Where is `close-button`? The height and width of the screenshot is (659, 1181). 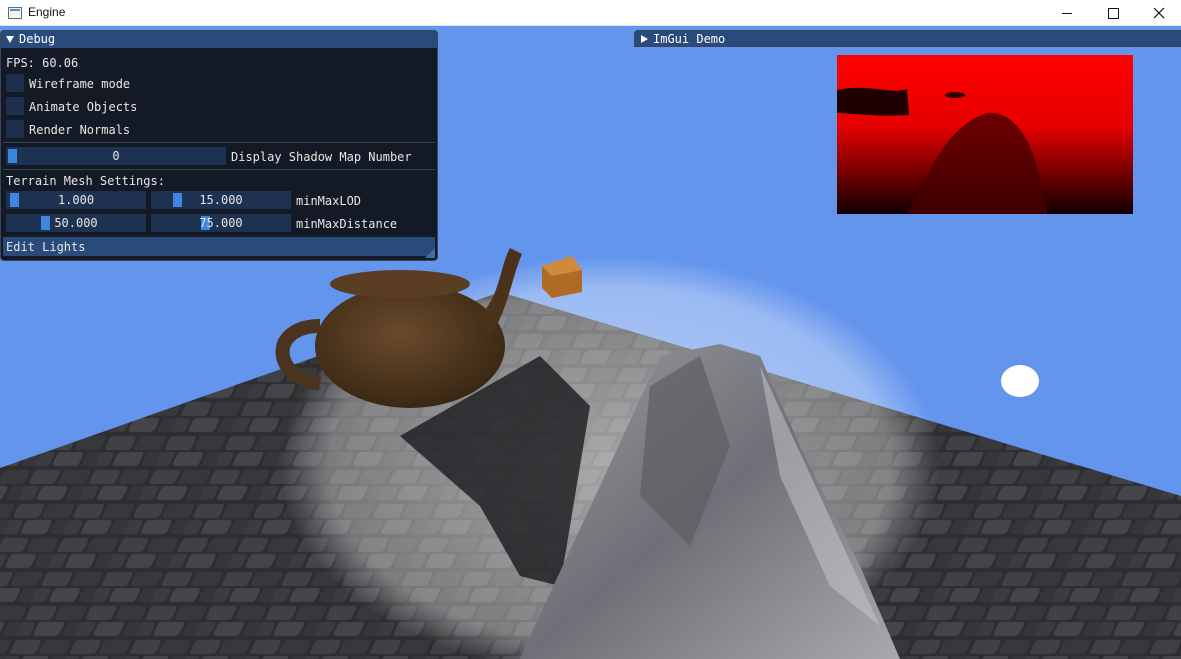 close-button is located at coordinates (1158, 13).